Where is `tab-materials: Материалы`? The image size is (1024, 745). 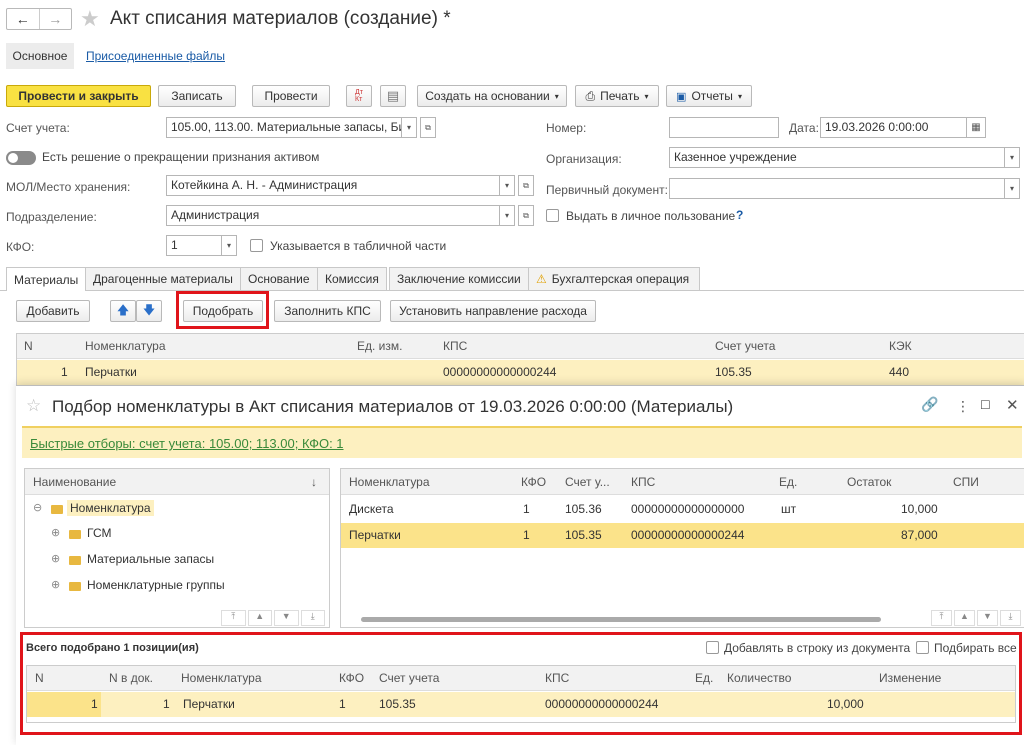
tab-materials: Материалы is located at coordinates (46, 279).